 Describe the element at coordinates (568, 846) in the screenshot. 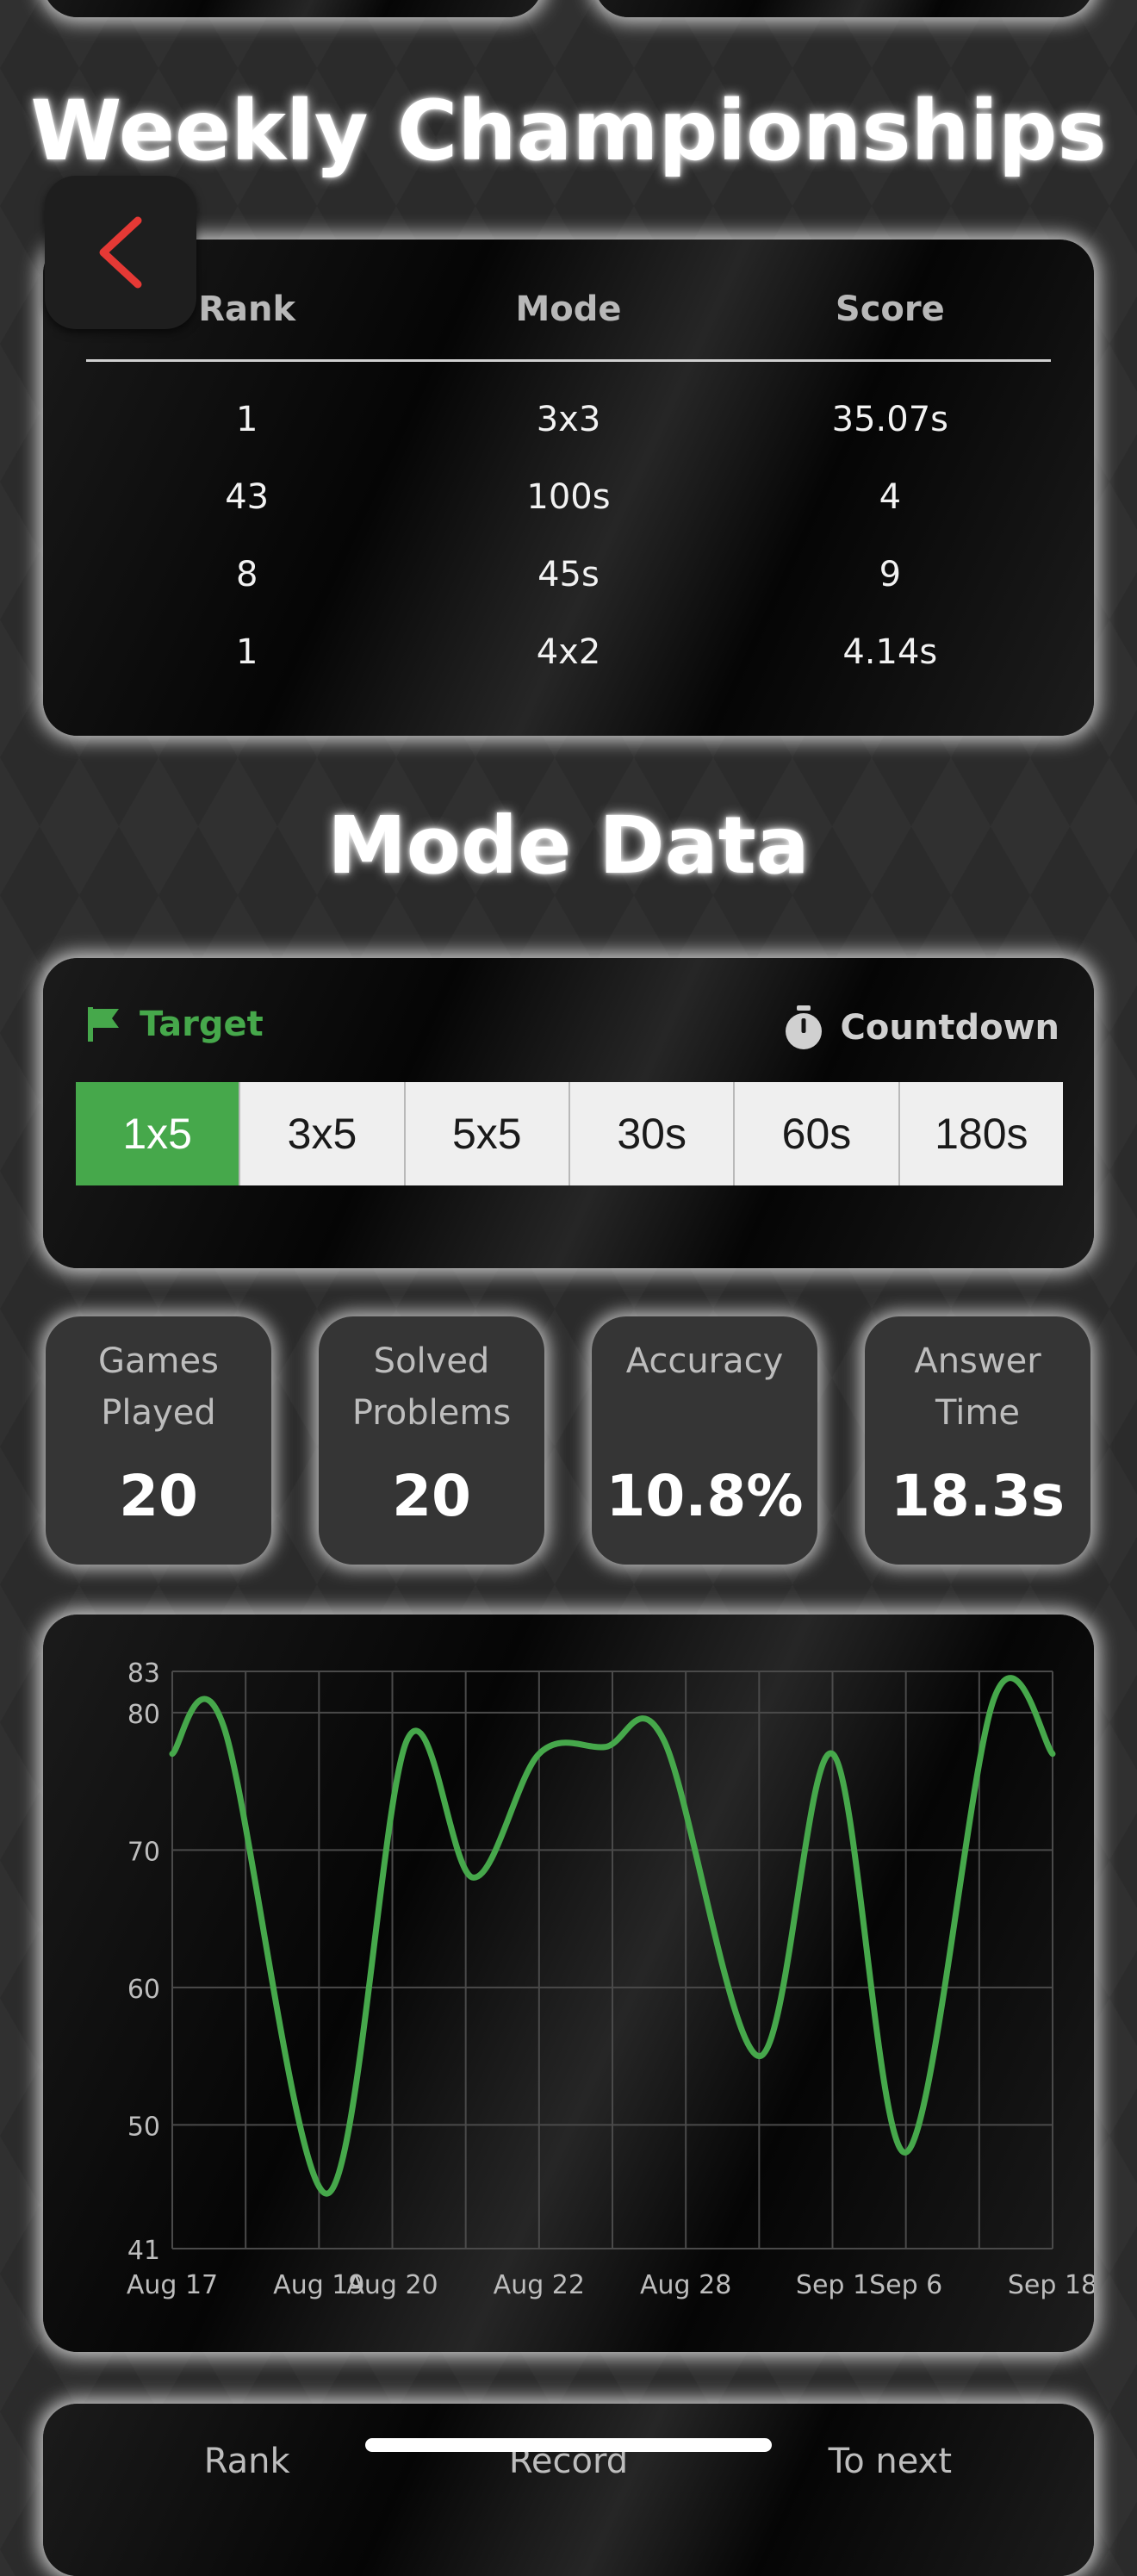

I see `mode-data-title: Mode Data` at that location.